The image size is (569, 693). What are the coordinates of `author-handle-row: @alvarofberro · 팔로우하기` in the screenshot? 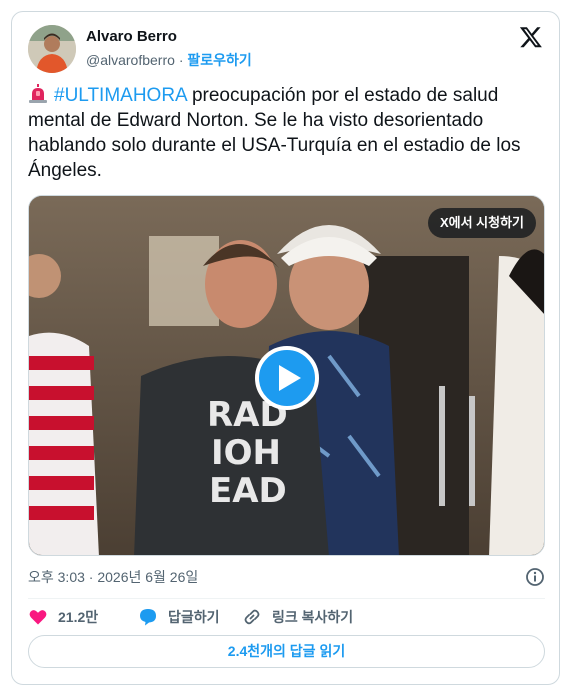 It's located at (169, 60).